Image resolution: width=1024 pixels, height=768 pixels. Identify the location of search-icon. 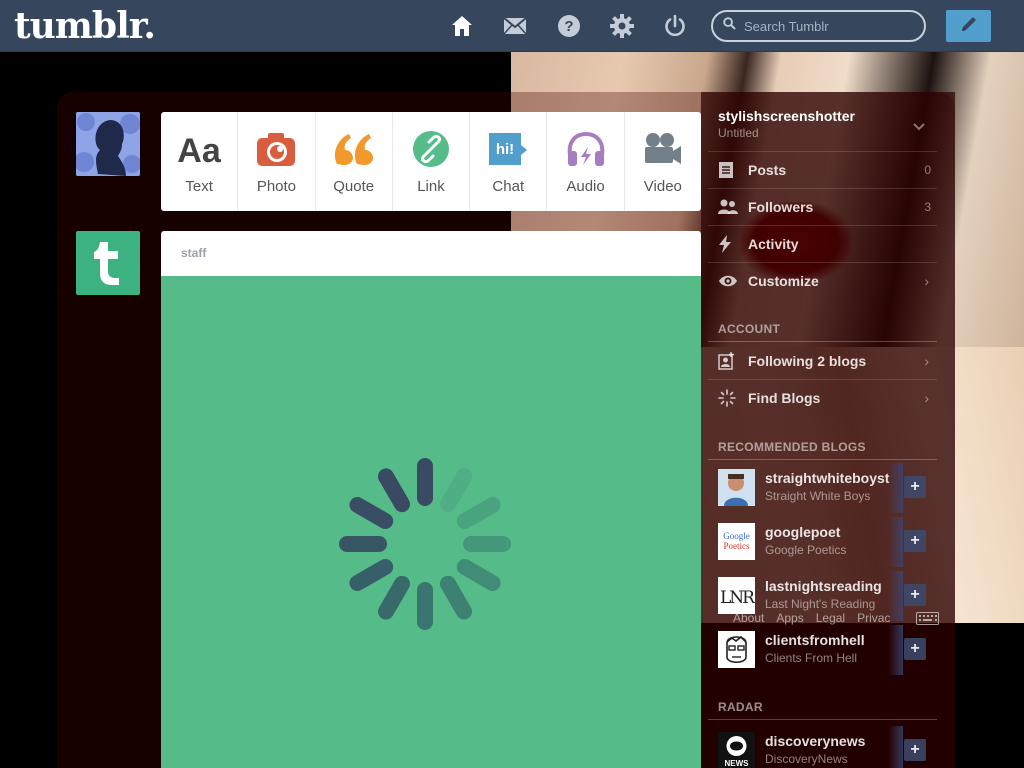
(729, 26).